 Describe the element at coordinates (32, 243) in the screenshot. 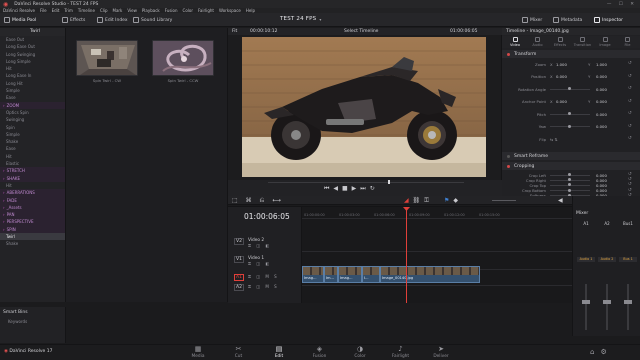

I see `bin-item: Shake` at that location.